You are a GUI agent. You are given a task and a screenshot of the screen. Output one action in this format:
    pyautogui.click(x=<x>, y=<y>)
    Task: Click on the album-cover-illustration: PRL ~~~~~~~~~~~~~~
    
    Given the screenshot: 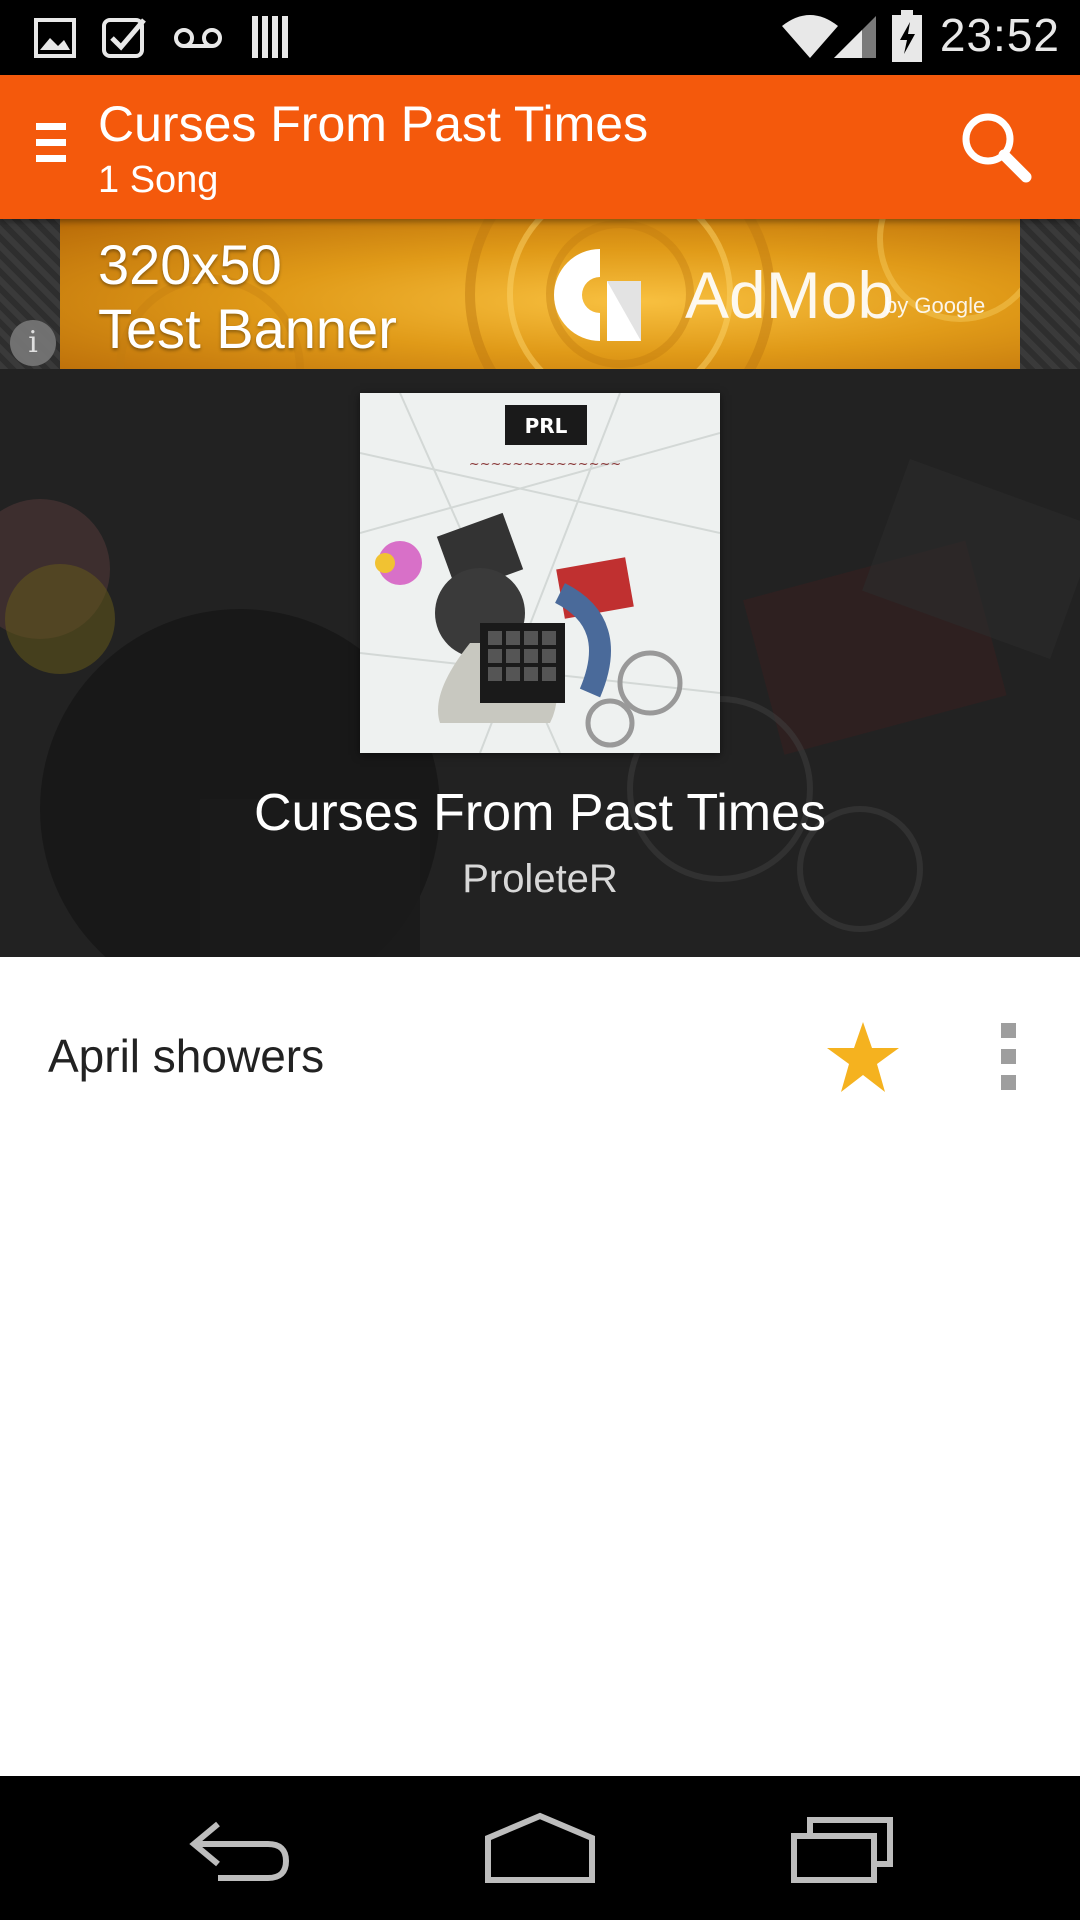 What is the action you would take?
    pyautogui.click(x=540, y=573)
    